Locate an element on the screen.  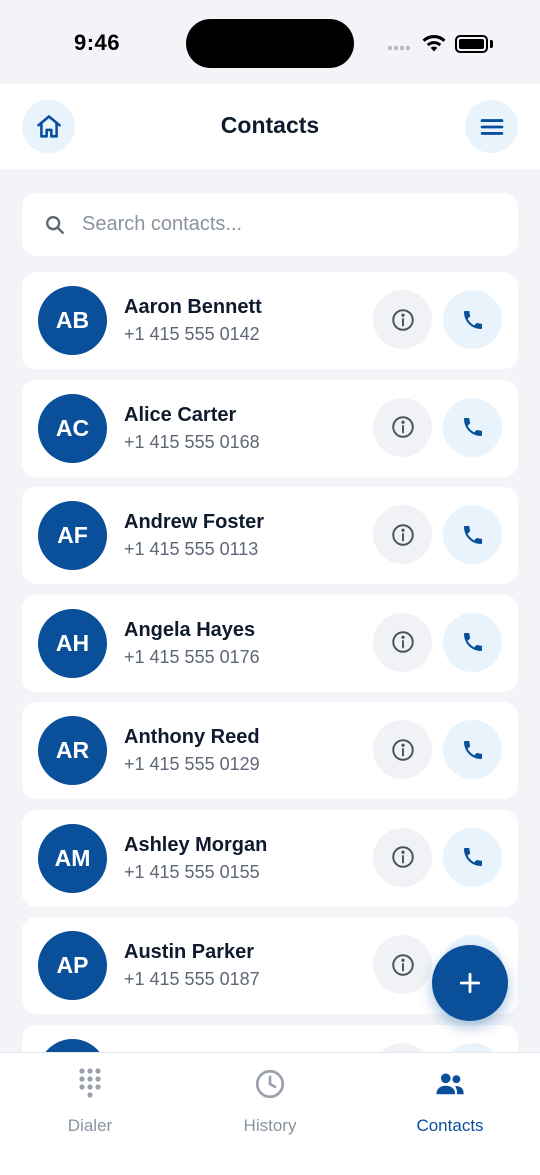
battery-icon is located at coordinates (471, 44).